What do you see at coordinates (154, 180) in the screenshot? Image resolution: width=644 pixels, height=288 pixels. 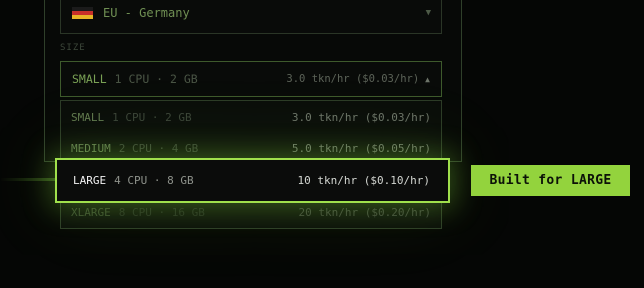 I see `option-spec: 4 CPU · 8 GB` at bounding box center [154, 180].